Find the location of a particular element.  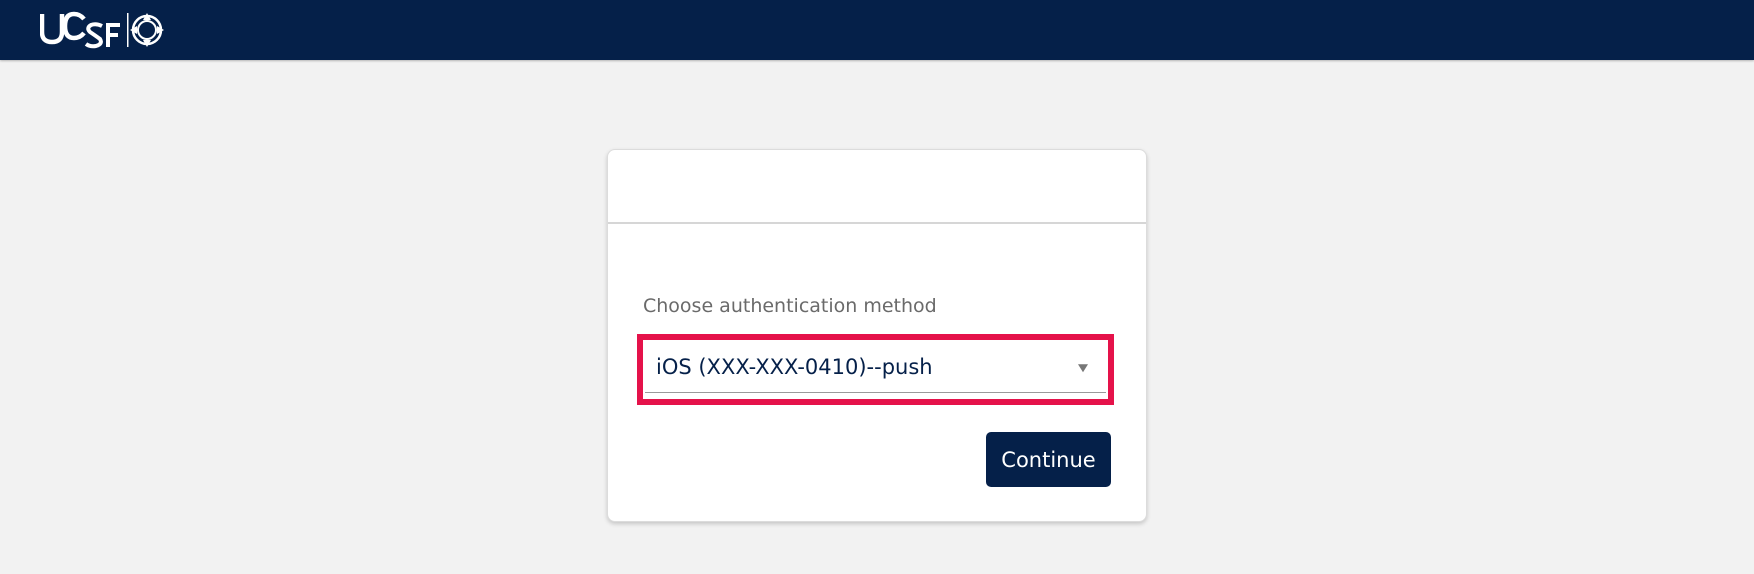

auth-method-highlight: iOS (XXX-XXX-0410)--push is located at coordinates (875, 369).